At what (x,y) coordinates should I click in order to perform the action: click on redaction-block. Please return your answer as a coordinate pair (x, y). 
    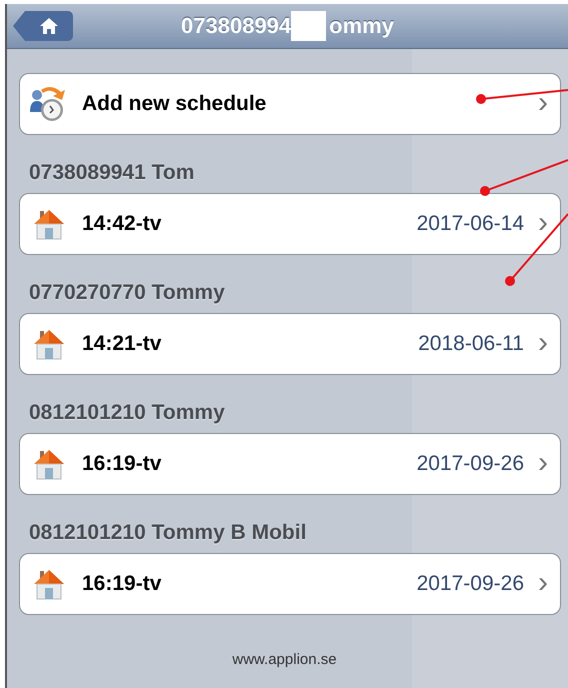
    Looking at the image, I should click on (308, 26).